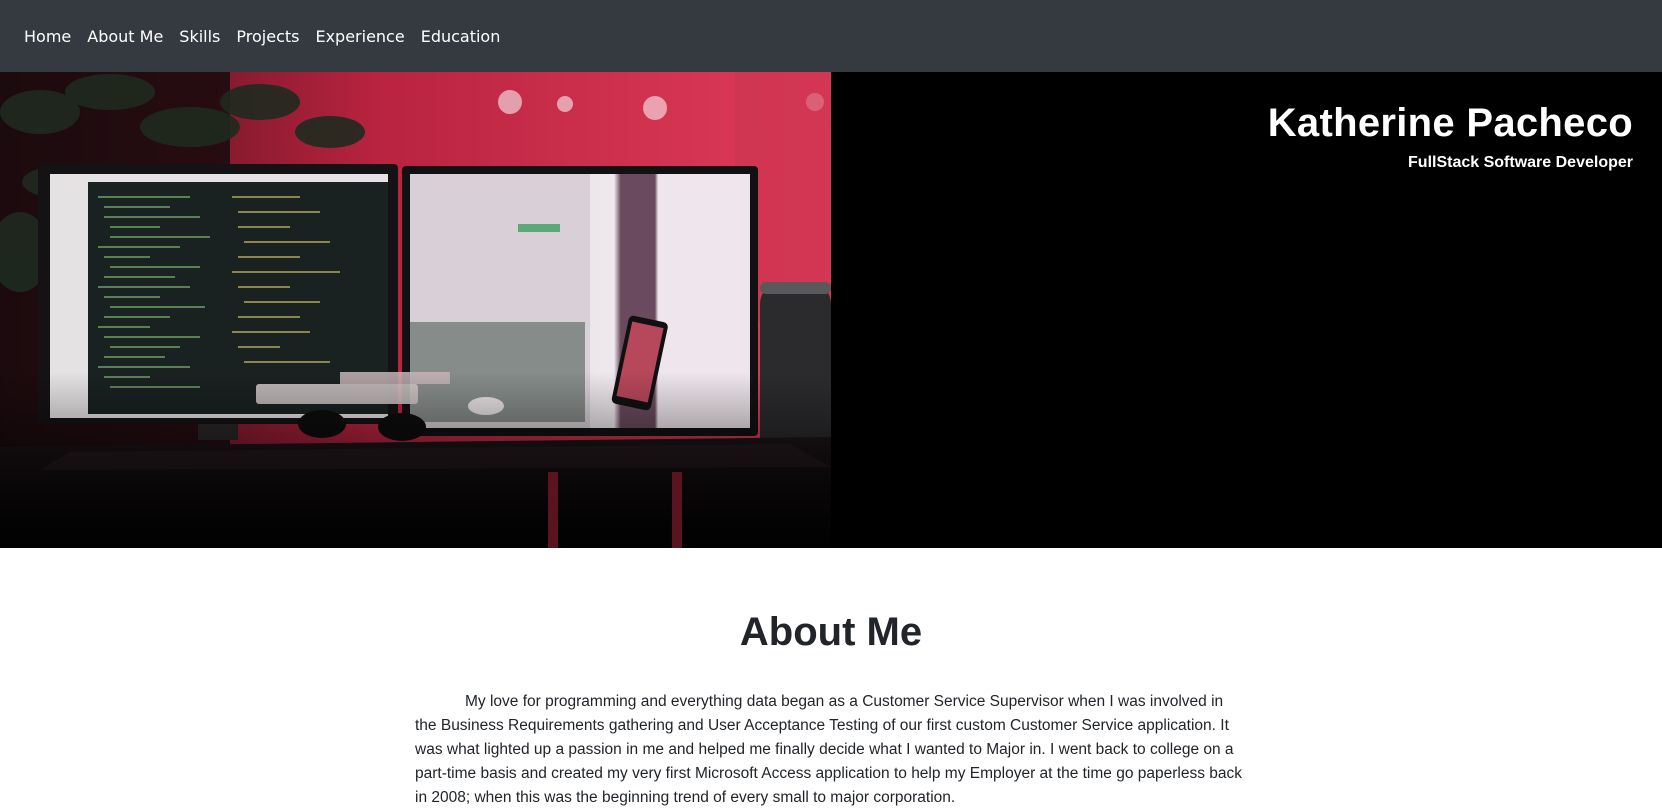 This screenshot has width=1662, height=810. Describe the element at coordinates (1520, 162) in the screenshot. I see `hero-role: FullStack Software Developer` at that location.